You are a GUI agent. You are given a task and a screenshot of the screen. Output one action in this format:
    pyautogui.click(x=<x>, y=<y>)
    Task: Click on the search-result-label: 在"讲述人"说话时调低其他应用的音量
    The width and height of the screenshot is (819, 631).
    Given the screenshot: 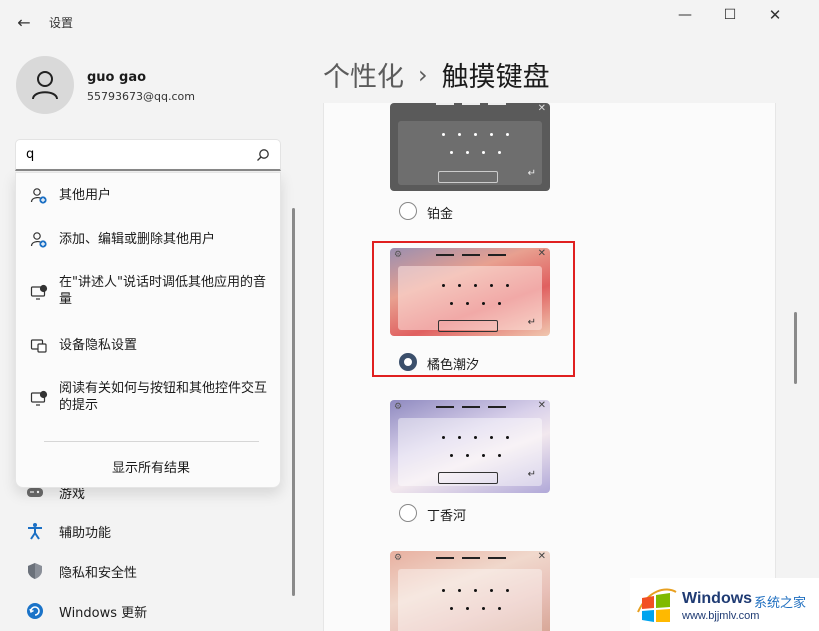 What is the action you would take?
    pyautogui.click(x=162, y=291)
    